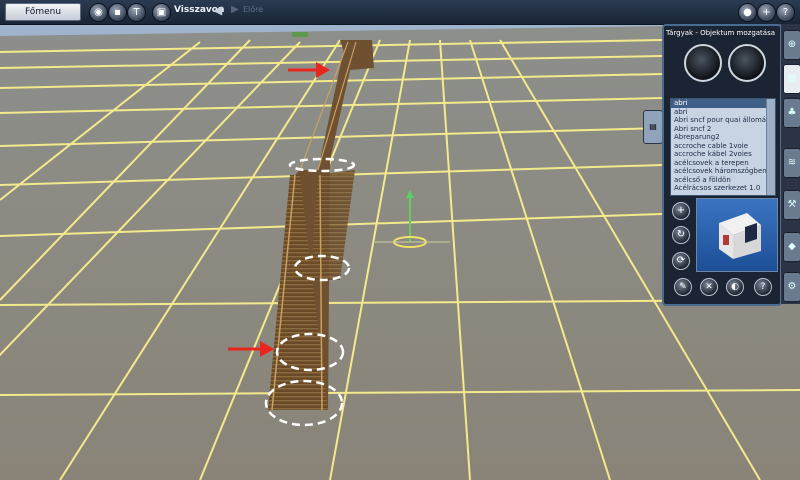 This screenshot has width=800, height=480. Describe the element at coordinates (400, 12) in the screenshot. I see `top-toolbar: Főmenu ◉ ▪ T ▣ Visszavon ◀ ▶ Előre ● + ?` at that location.